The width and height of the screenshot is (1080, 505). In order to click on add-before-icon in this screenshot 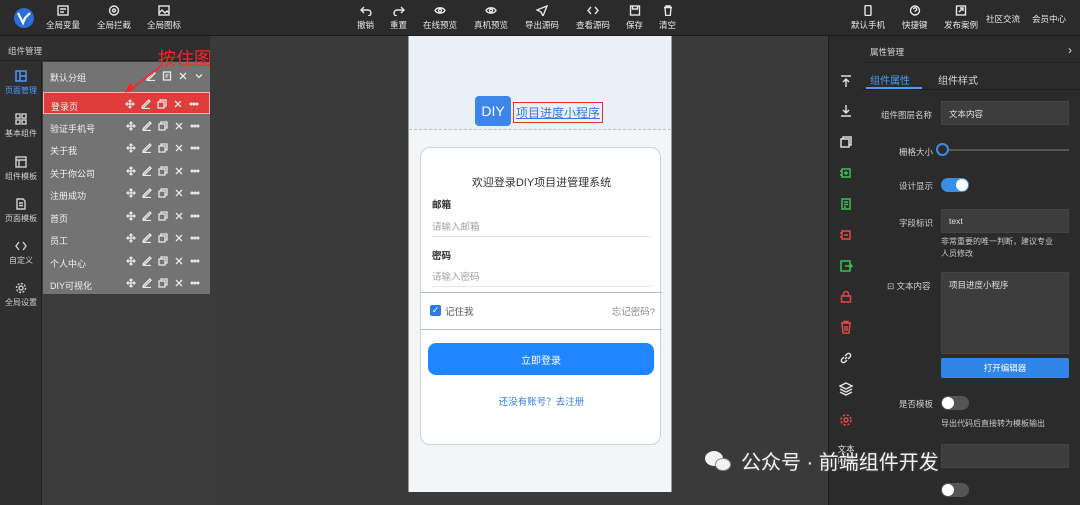, I will do `click(846, 173)`.